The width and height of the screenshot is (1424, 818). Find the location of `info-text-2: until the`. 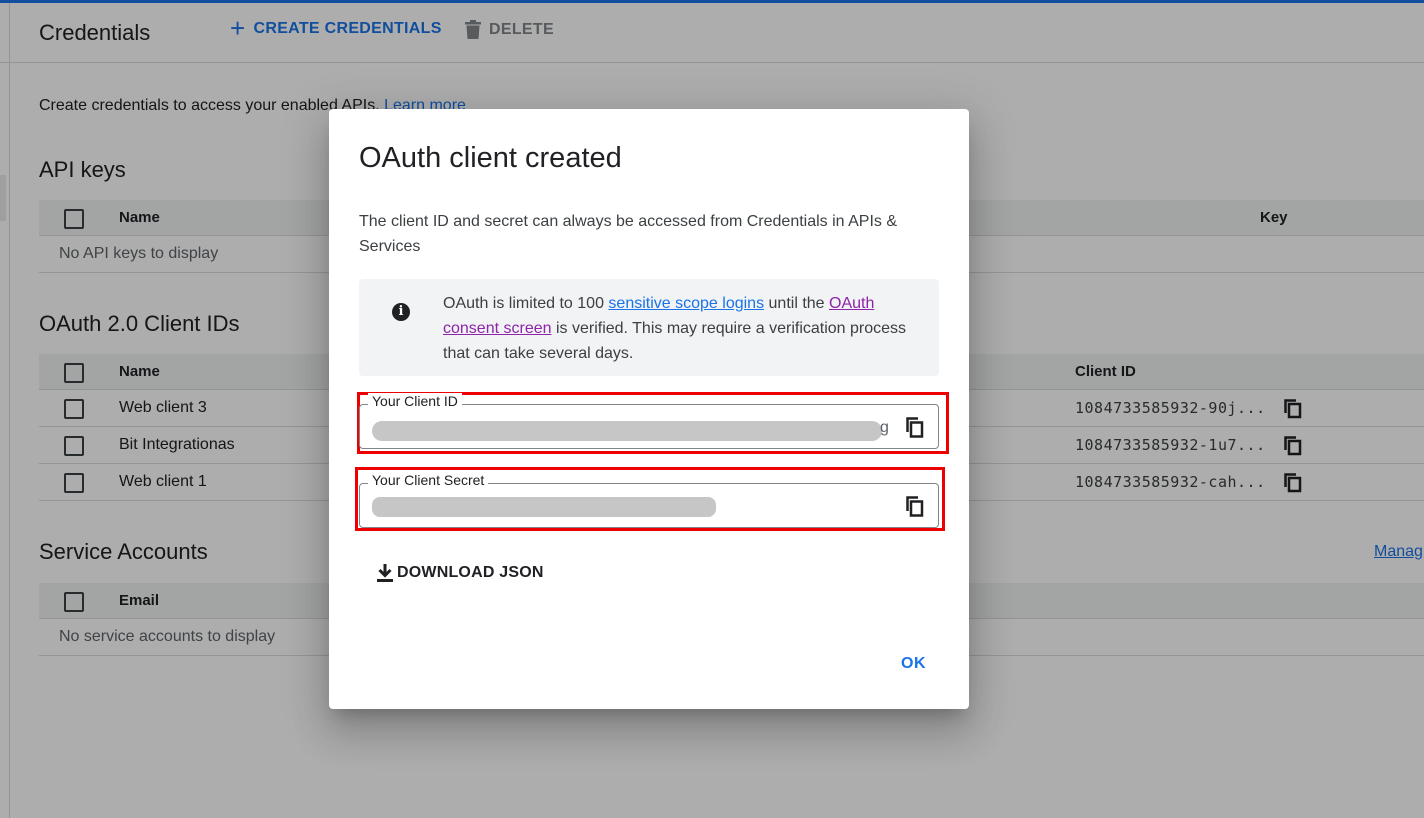

info-text-2: until the is located at coordinates (796, 303).